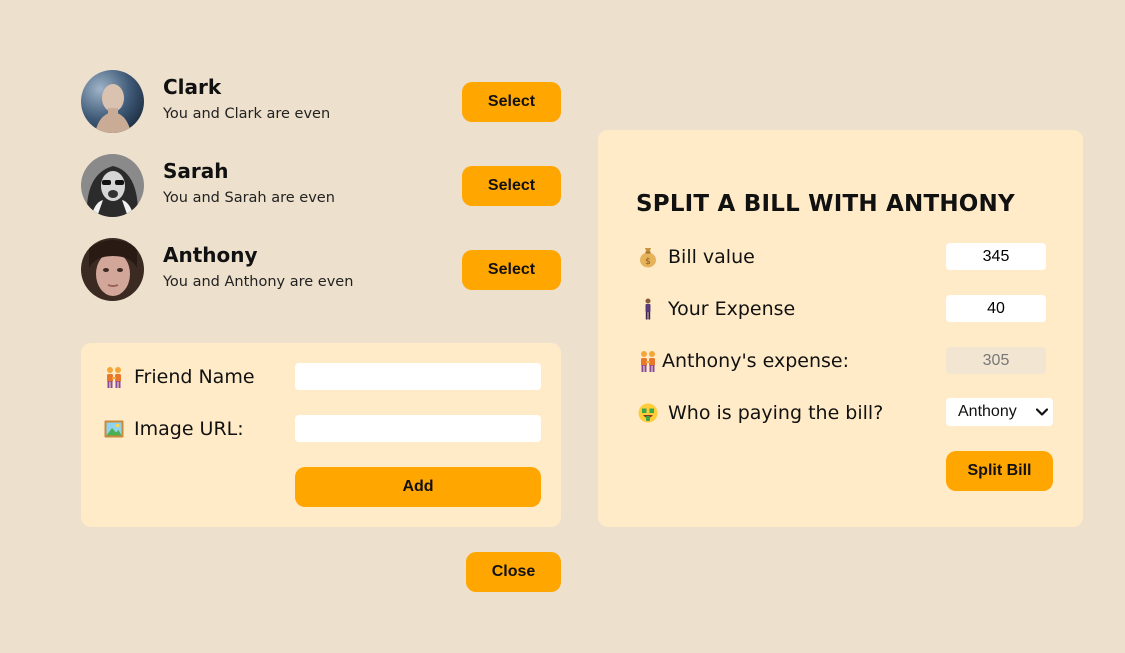 The height and width of the screenshot is (653, 1125). I want to click on framed-picture-icon, so click(114, 429).